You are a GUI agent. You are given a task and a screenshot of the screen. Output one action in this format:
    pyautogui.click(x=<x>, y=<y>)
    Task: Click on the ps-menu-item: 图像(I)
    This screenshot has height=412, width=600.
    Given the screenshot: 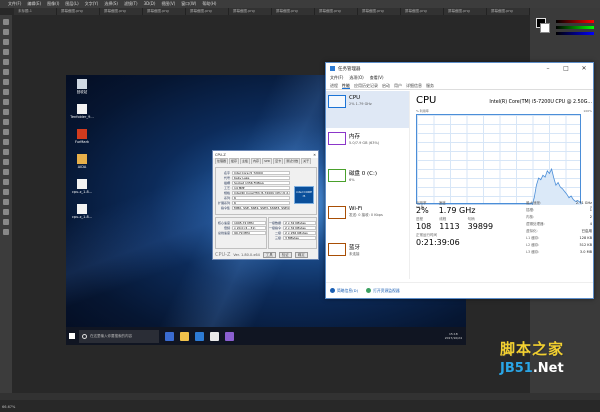 What is the action you would take?
    pyautogui.click(x=53, y=4)
    